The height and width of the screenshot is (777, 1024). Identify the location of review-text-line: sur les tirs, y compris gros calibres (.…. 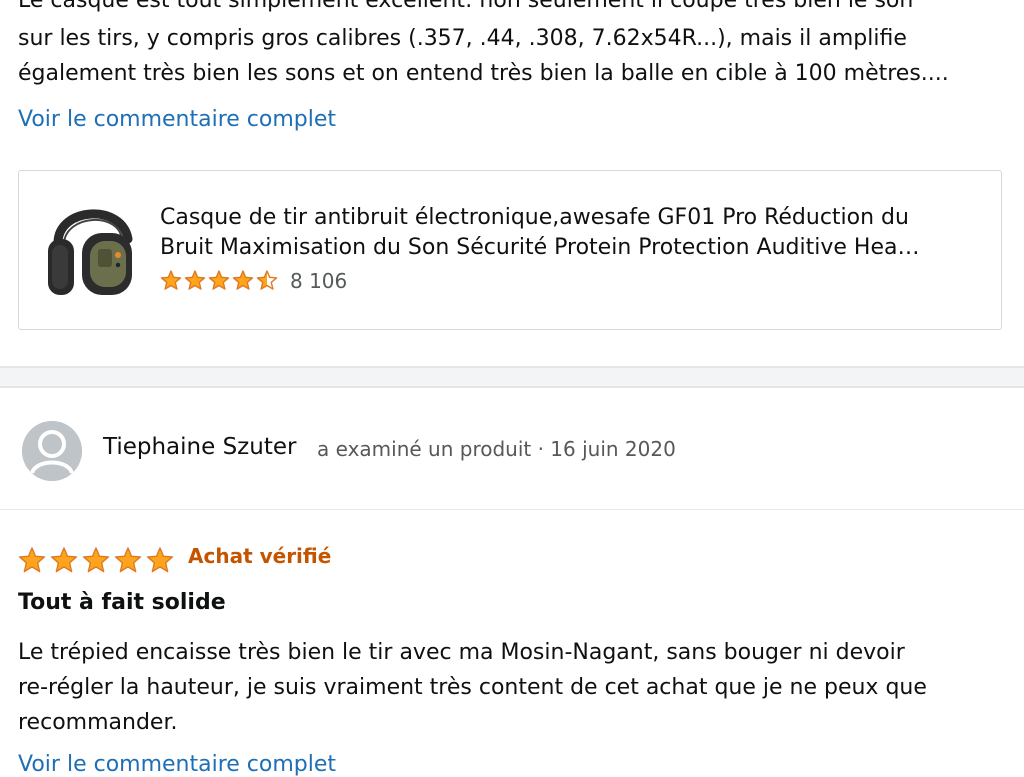
(462, 38).